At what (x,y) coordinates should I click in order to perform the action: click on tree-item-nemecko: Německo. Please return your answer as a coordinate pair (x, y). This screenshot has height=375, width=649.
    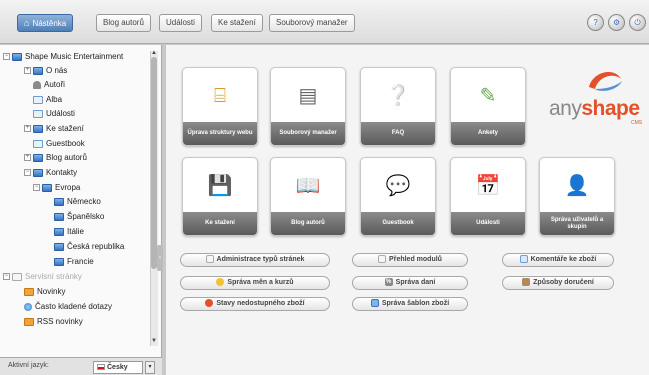
    Looking at the image, I should click on (77, 202).